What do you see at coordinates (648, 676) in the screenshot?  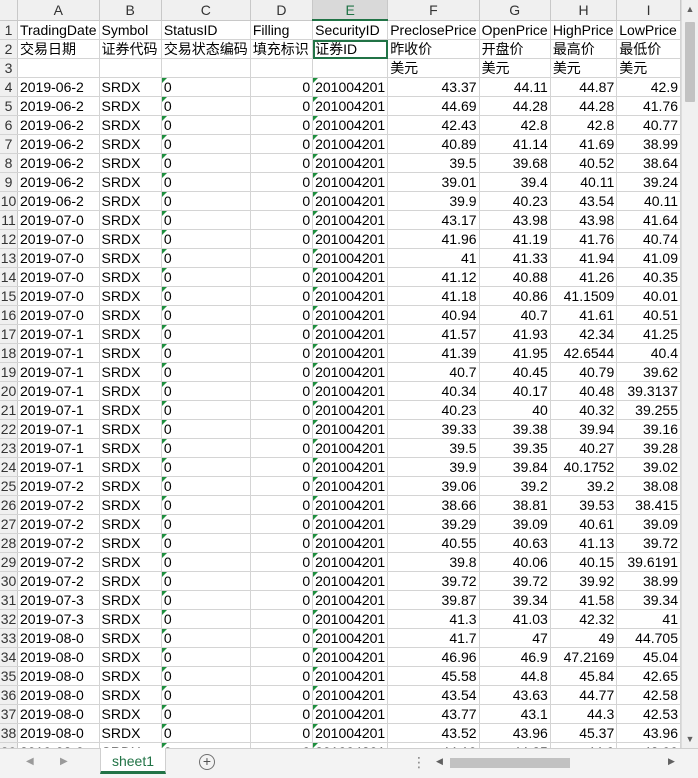 I see `cell-low: 42.65` at bounding box center [648, 676].